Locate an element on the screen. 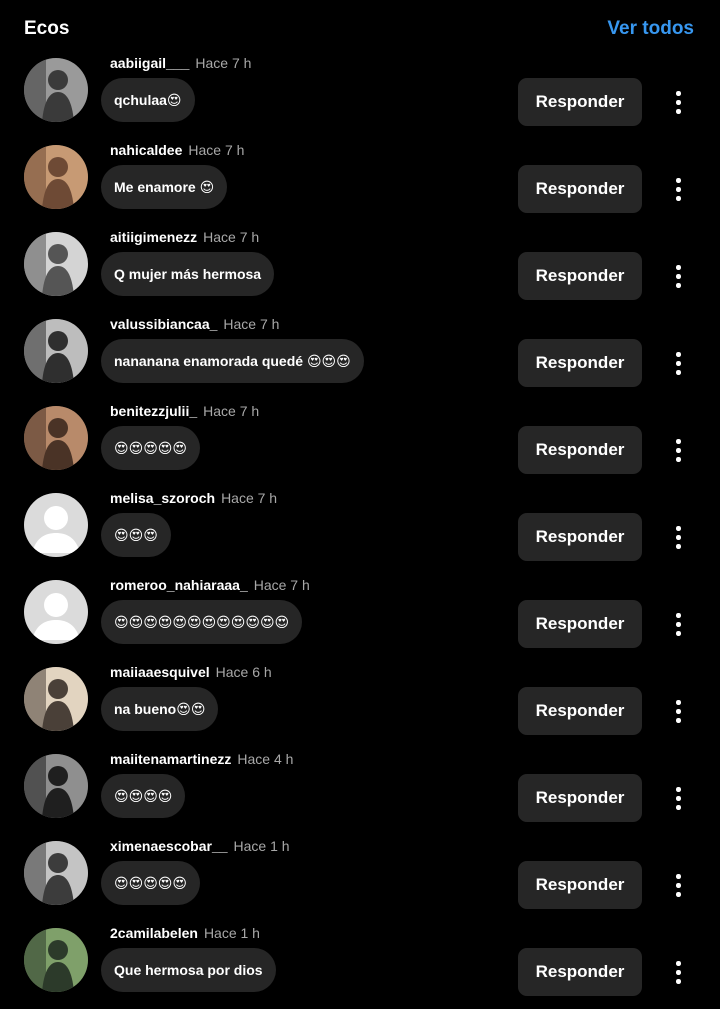 The image size is (720, 1009). comment-text: 😍😍😍😍😍 is located at coordinates (150, 883).